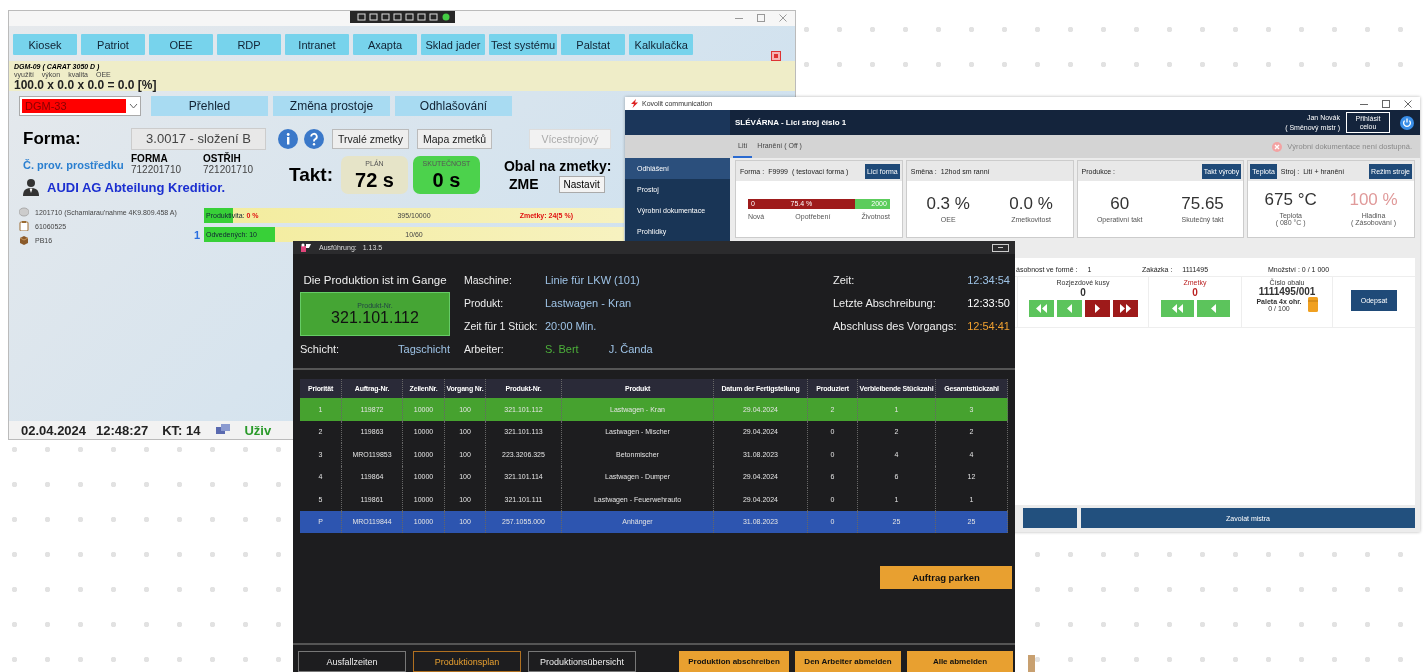 The image size is (1424, 672). I want to click on metric-value: 675 °C, so click(1290, 200).